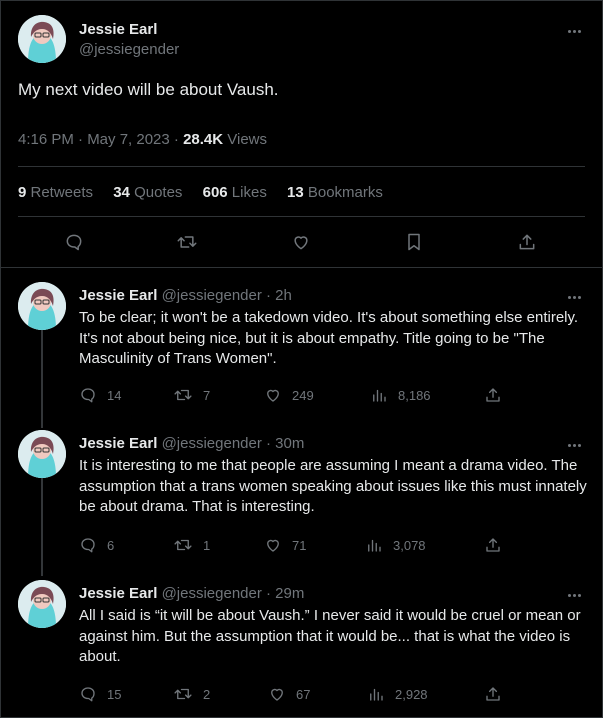 The height and width of the screenshot is (718, 603). I want to click on retweet-button: 2, so click(191, 694).